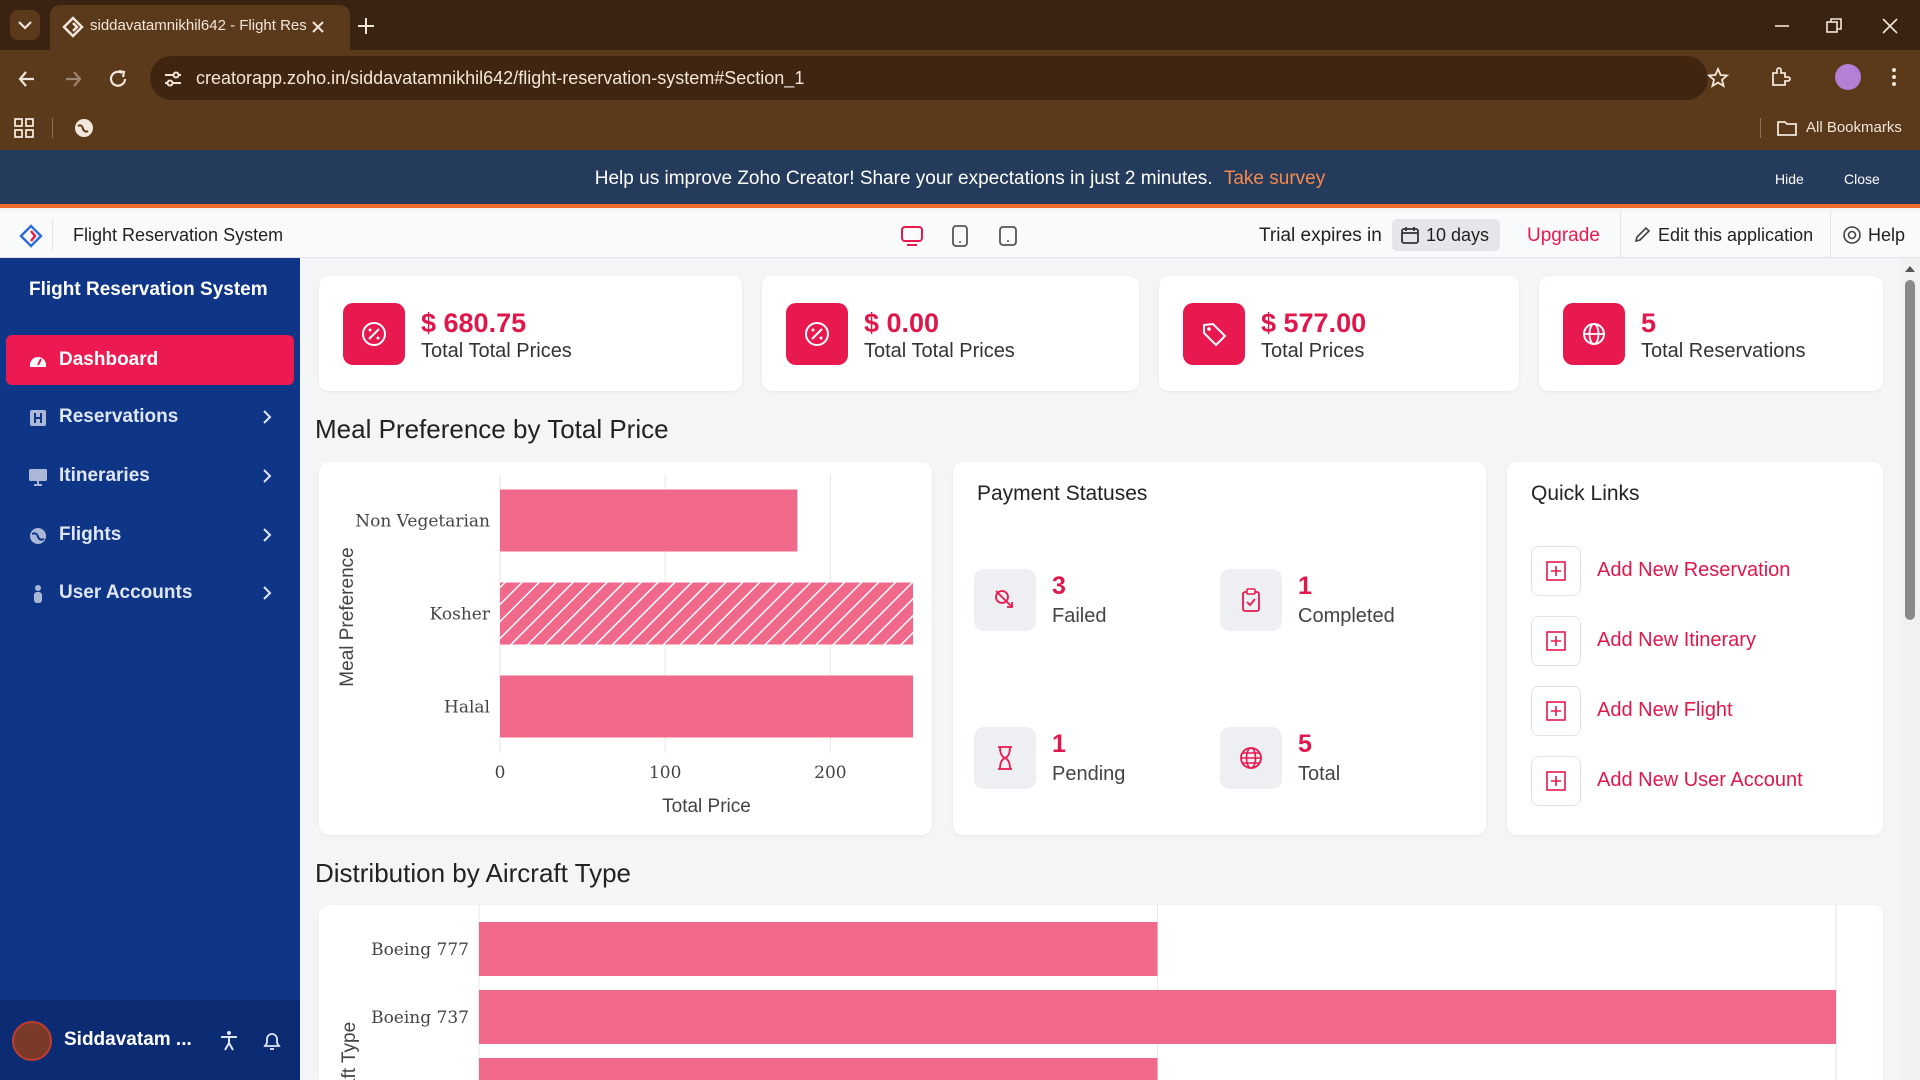 The height and width of the screenshot is (1080, 1920). I want to click on help-lifebuoy-icon, so click(1852, 235).